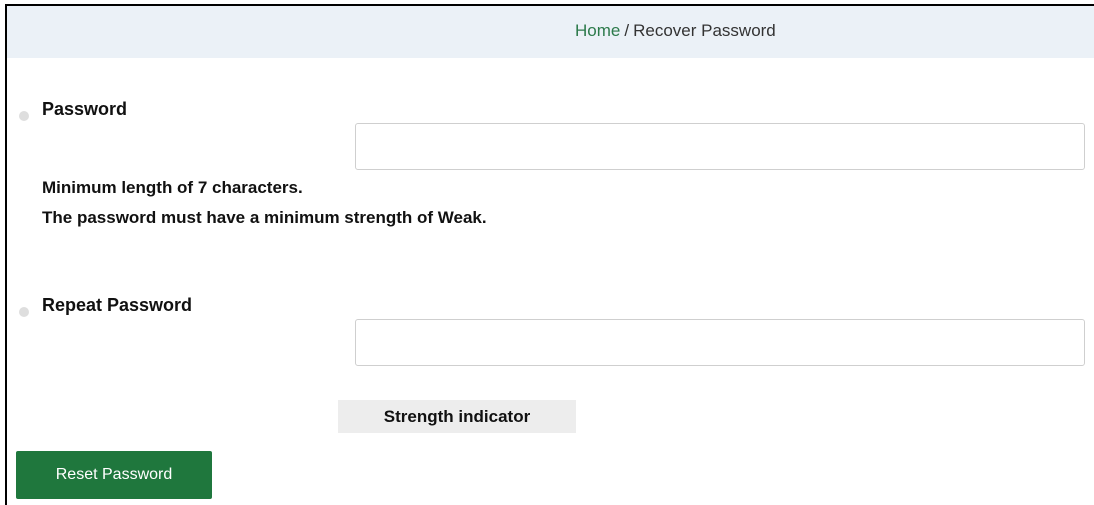 The height and width of the screenshot is (505, 1094). What do you see at coordinates (172, 187) in the screenshot?
I see `password-hint-min-length: Minimum length of 7 characters.` at bounding box center [172, 187].